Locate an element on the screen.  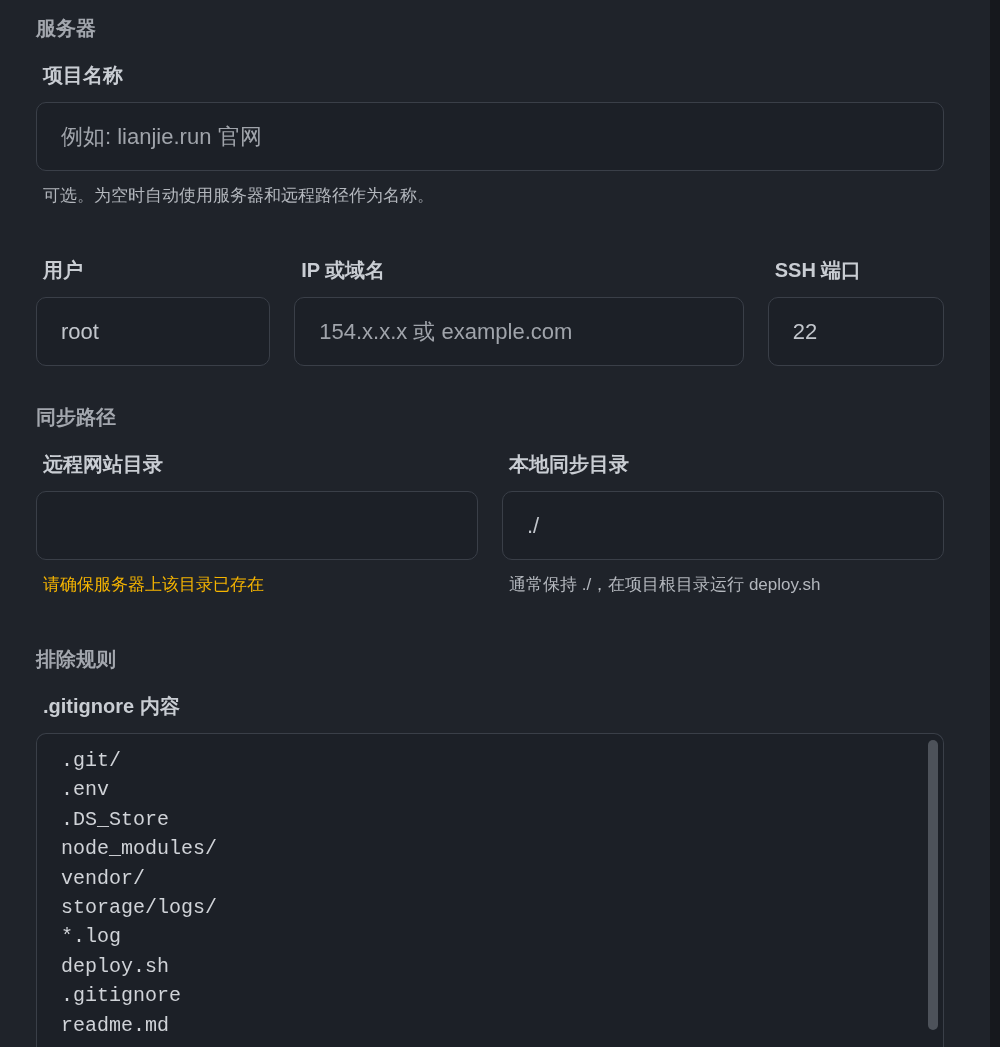
section-title: 服务器 is located at coordinates (66, 28).